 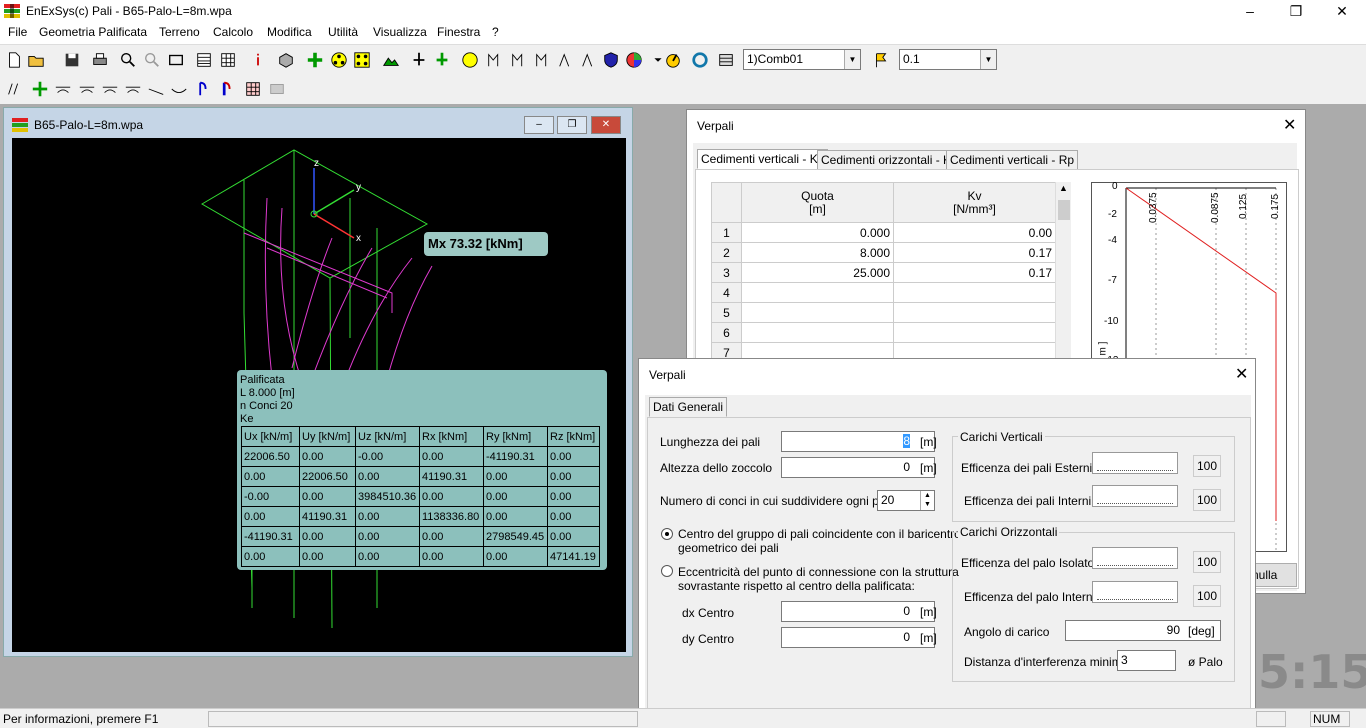 What do you see at coordinates (1063, 188) in the screenshot?
I see `chevron-up-icon: ▲` at bounding box center [1063, 188].